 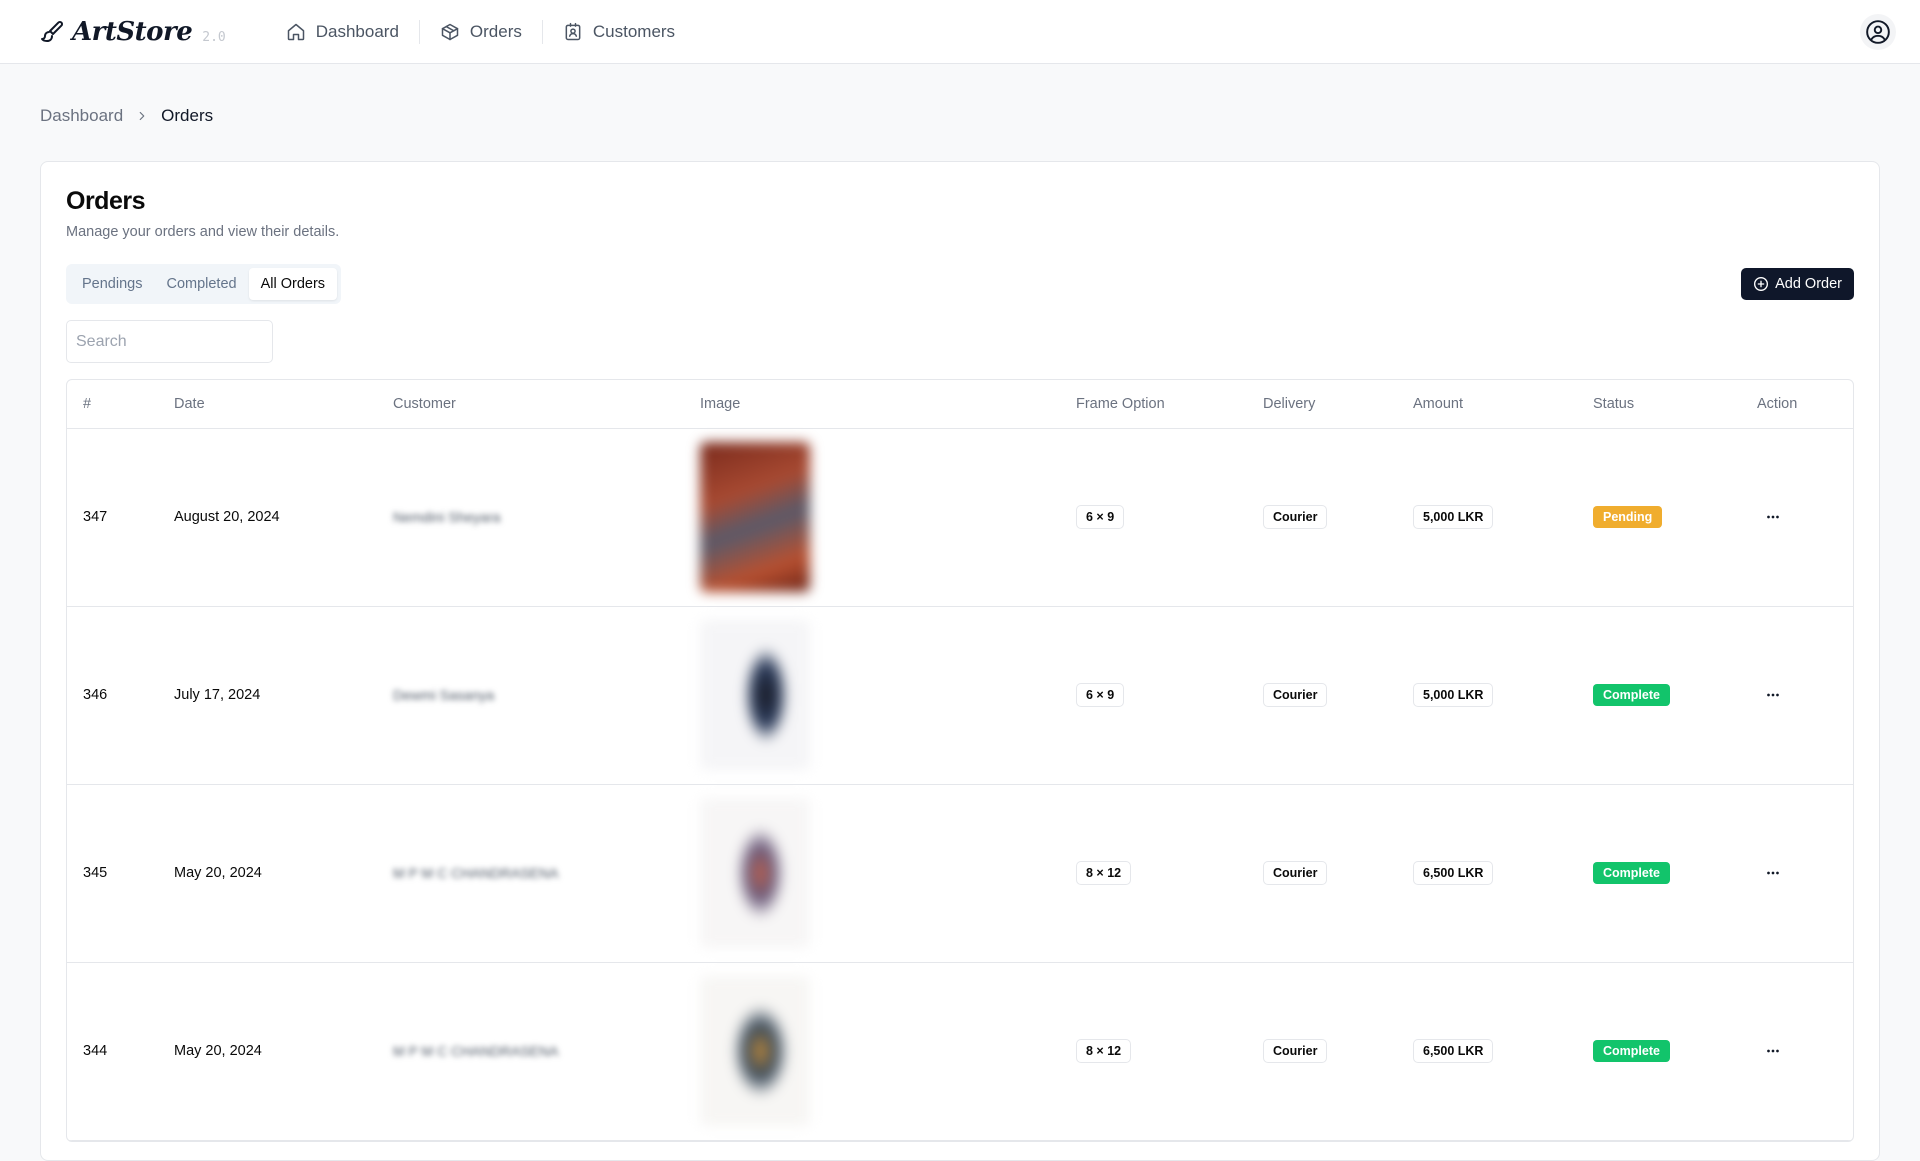 I want to click on paintbrush-icon, so click(x=52, y=31).